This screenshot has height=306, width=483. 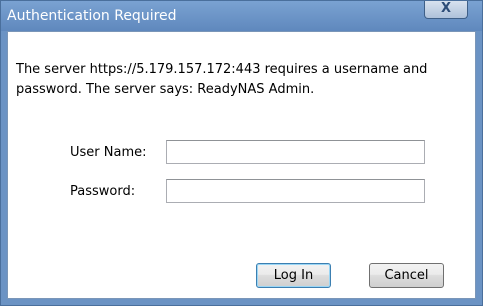 What do you see at coordinates (295, 191) in the screenshot?
I see `password-input` at bounding box center [295, 191].